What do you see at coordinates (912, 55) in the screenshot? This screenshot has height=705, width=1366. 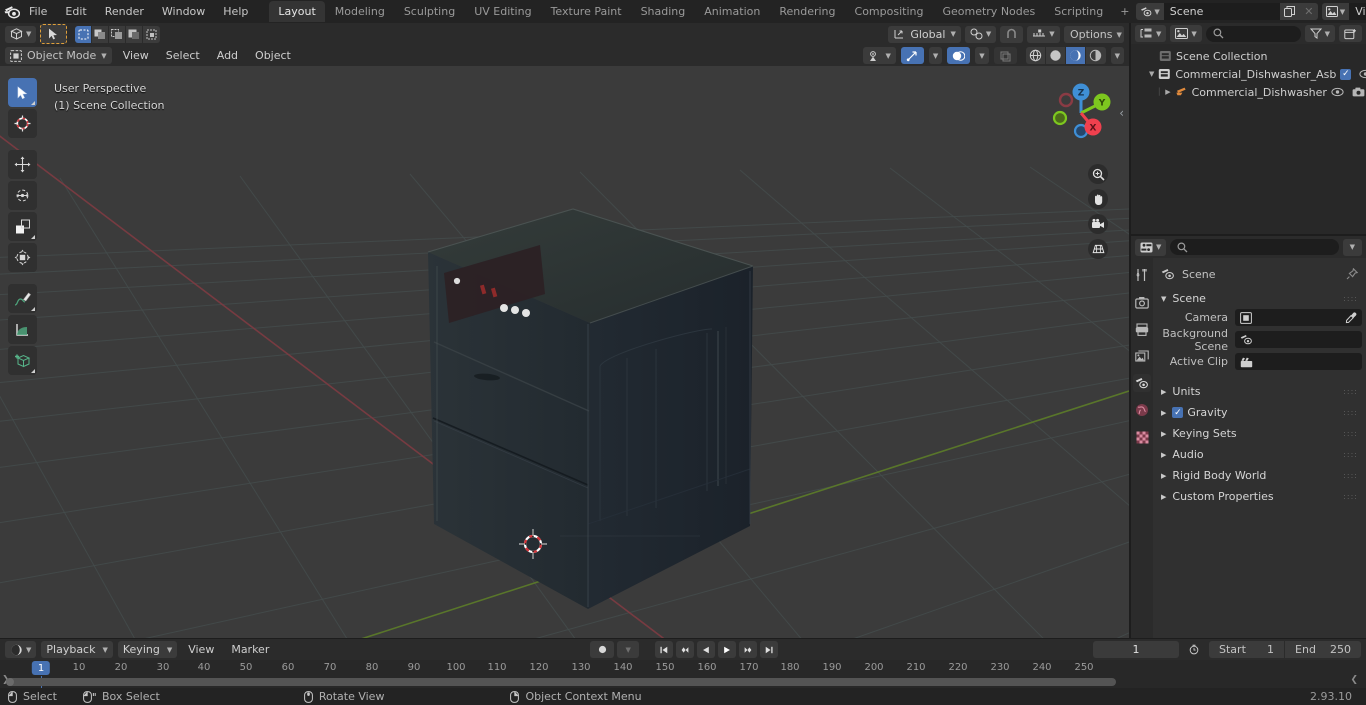 I see `gizmo-icon` at bounding box center [912, 55].